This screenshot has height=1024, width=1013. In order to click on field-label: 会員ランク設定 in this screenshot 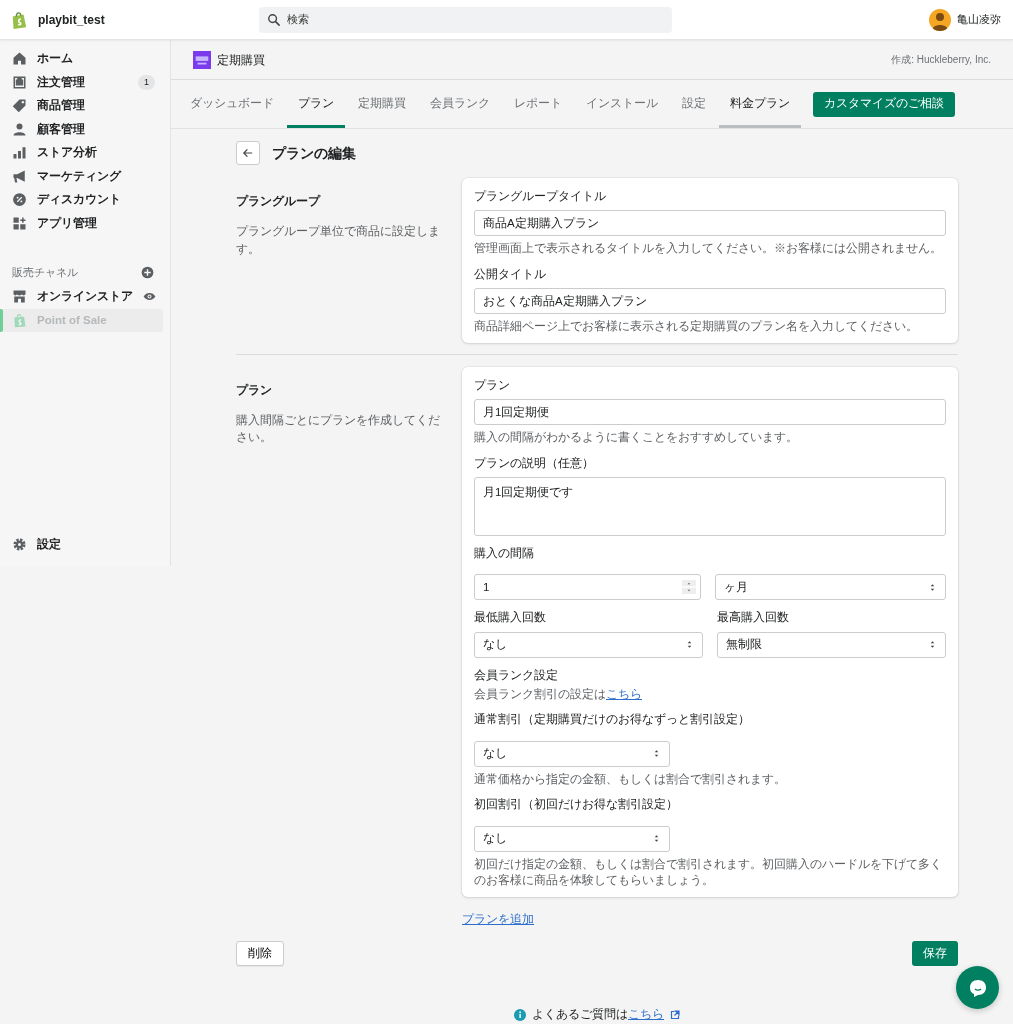, I will do `click(516, 675)`.